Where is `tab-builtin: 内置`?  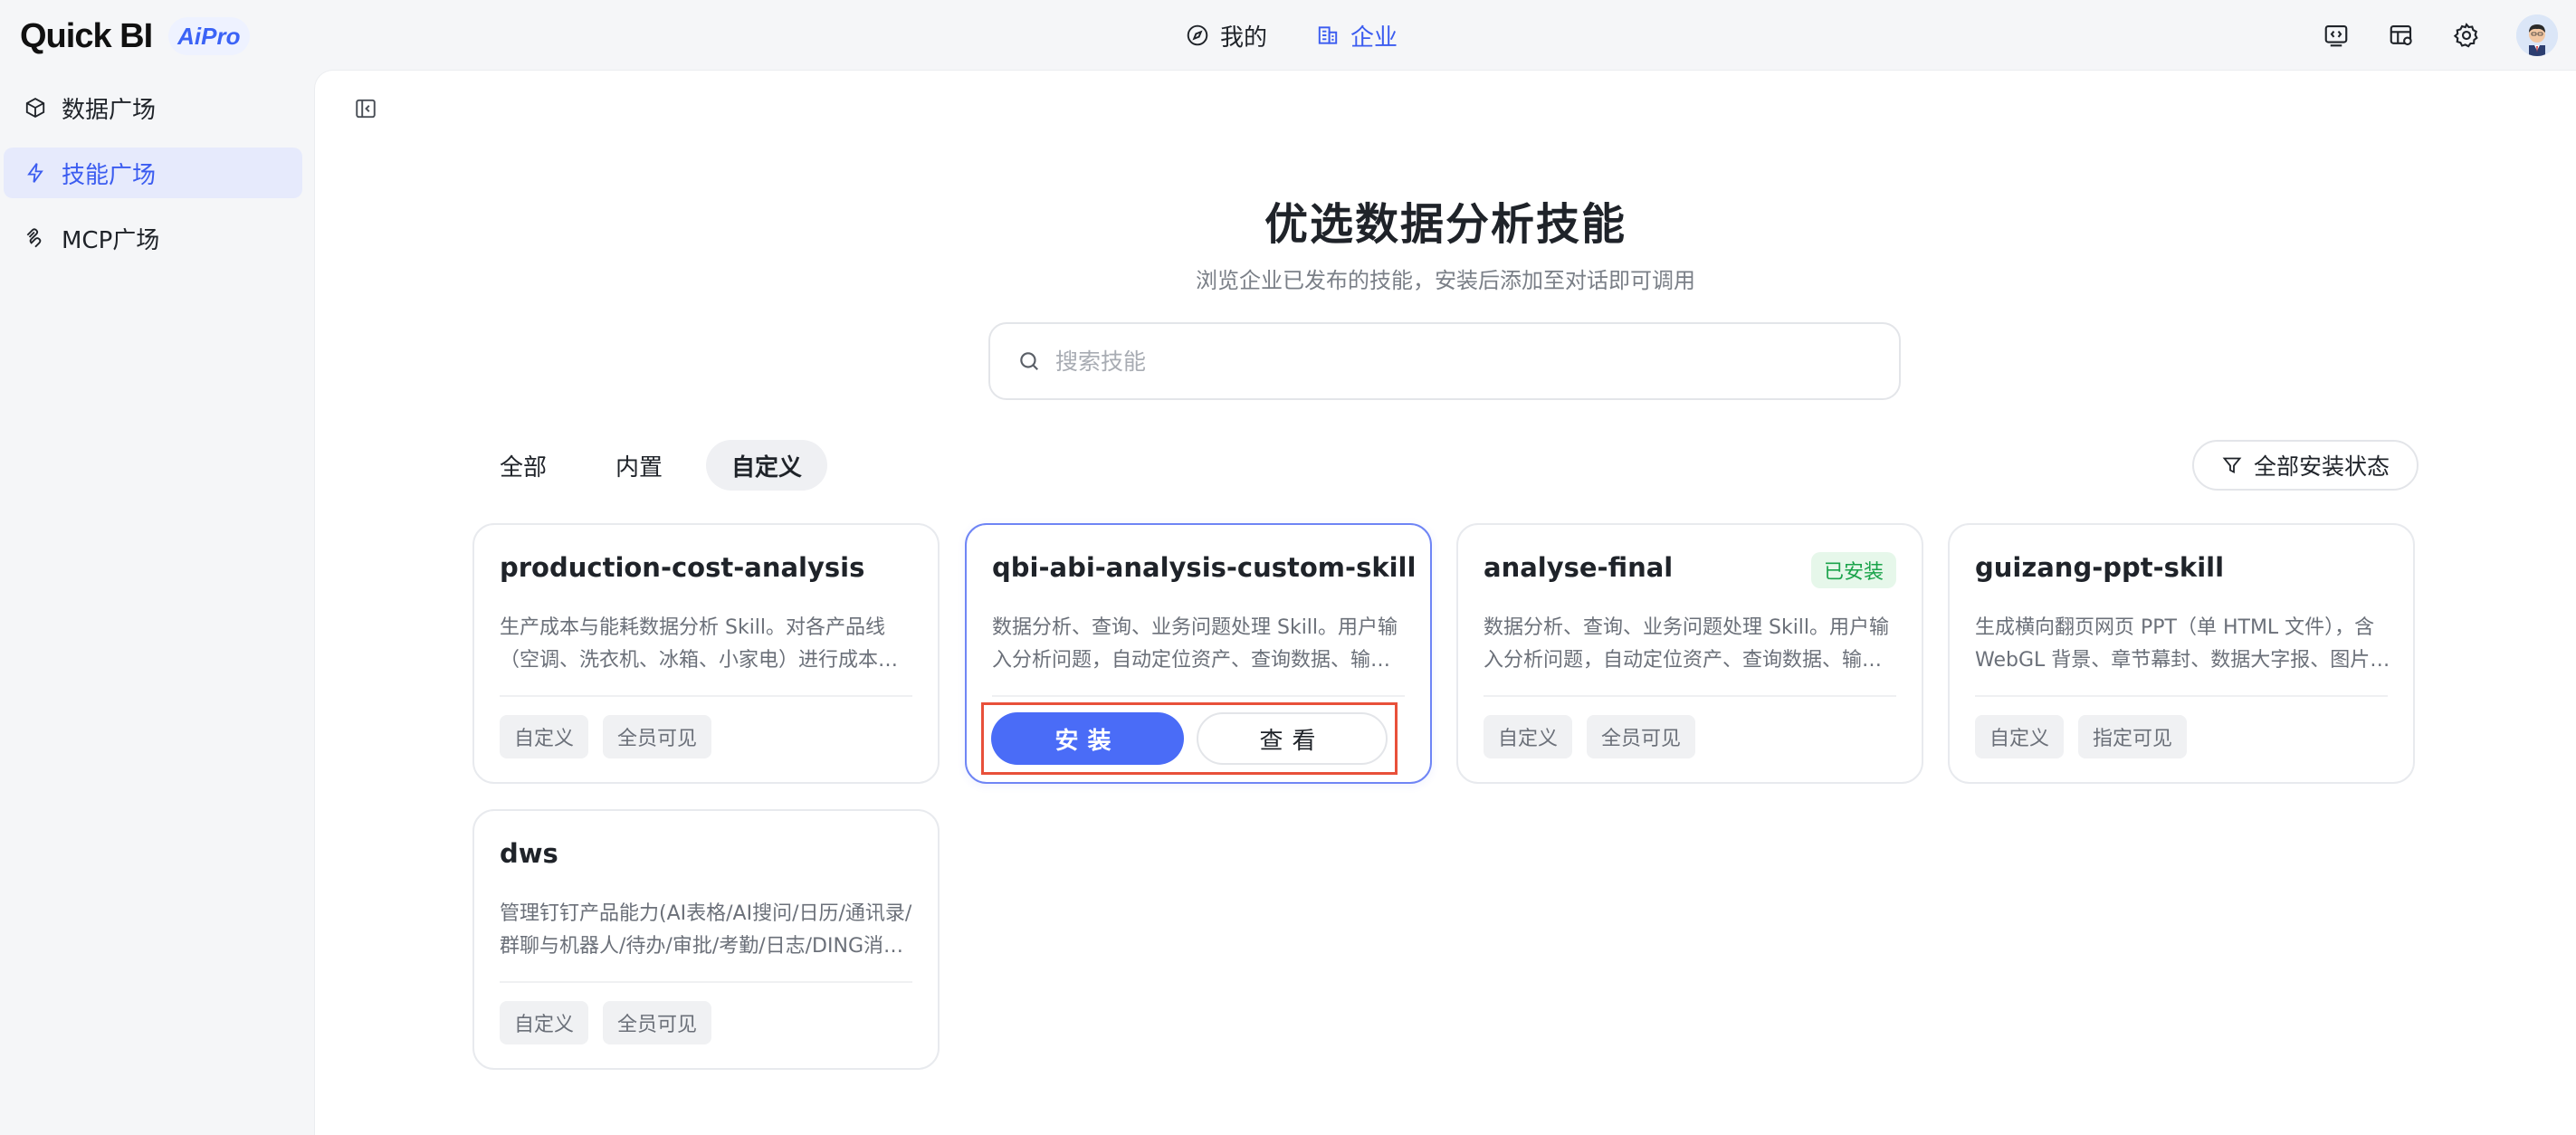
tab-builtin: 内置 is located at coordinates (639, 465).